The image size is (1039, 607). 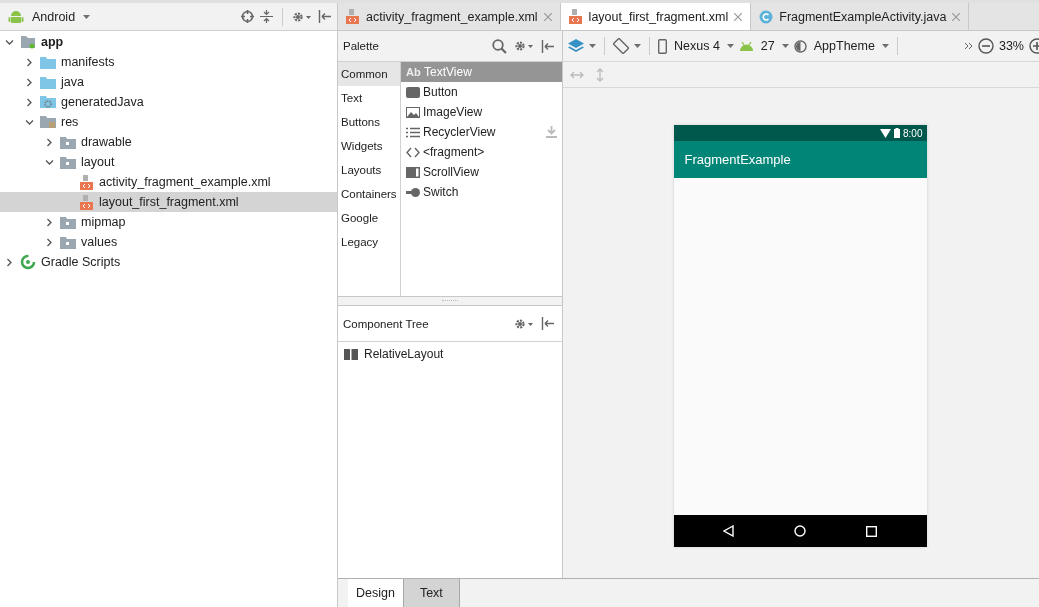 I want to click on search-icon, so click(x=499, y=46).